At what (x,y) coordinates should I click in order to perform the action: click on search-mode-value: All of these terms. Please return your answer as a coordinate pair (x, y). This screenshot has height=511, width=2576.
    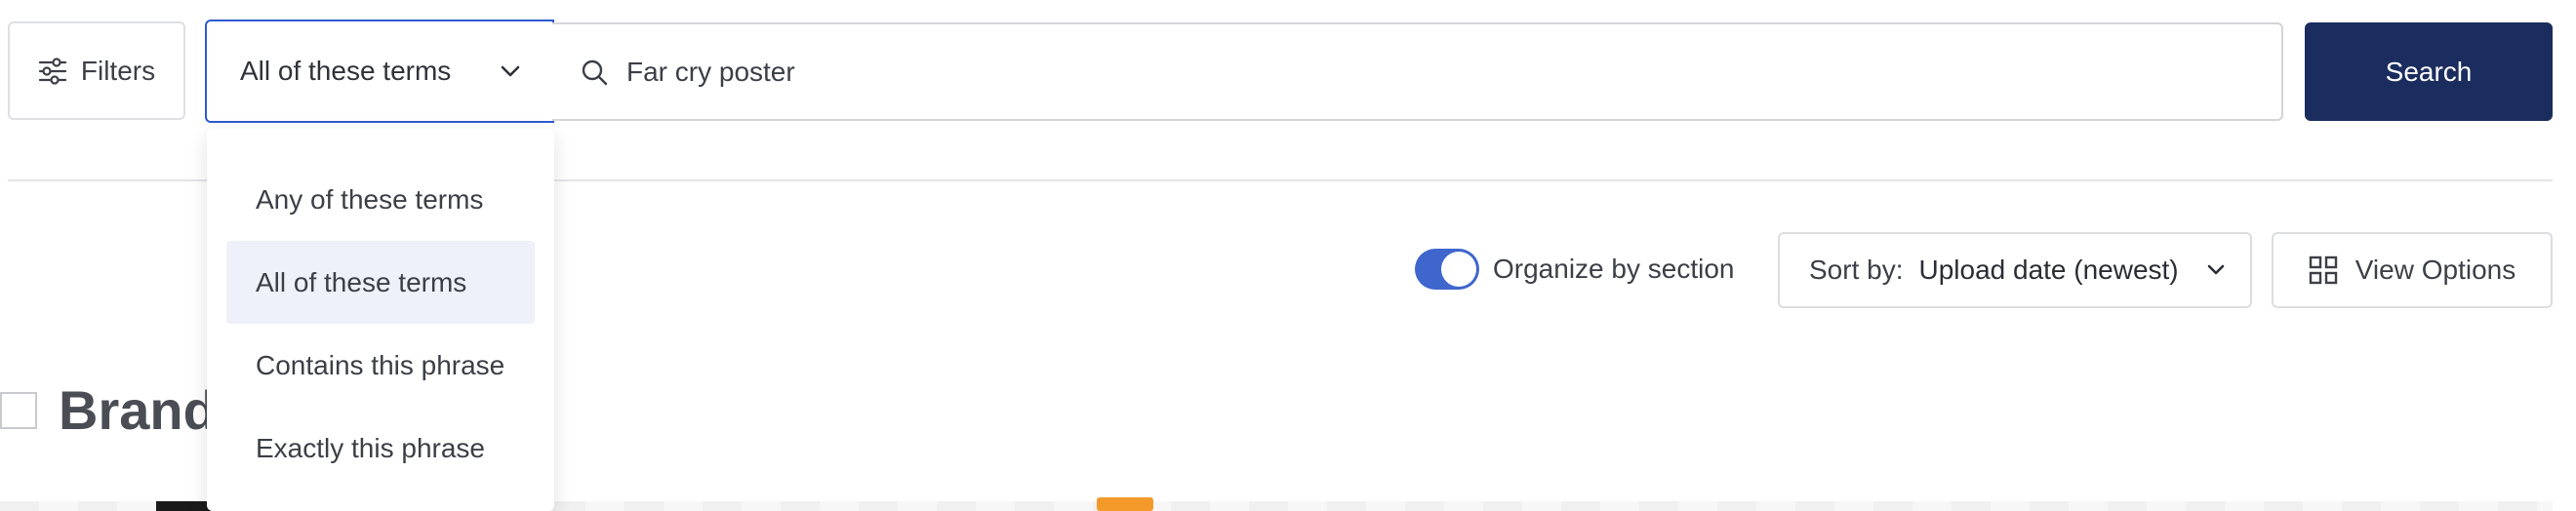
    Looking at the image, I should click on (346, 71).